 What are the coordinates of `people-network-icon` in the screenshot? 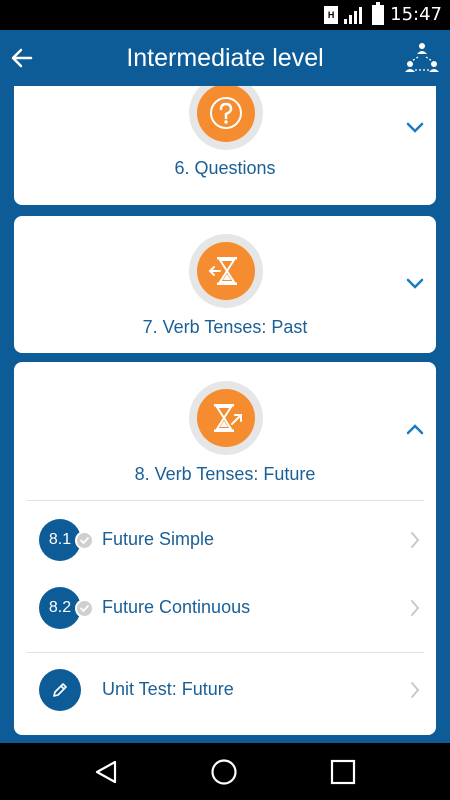 It's located at (422, 57).